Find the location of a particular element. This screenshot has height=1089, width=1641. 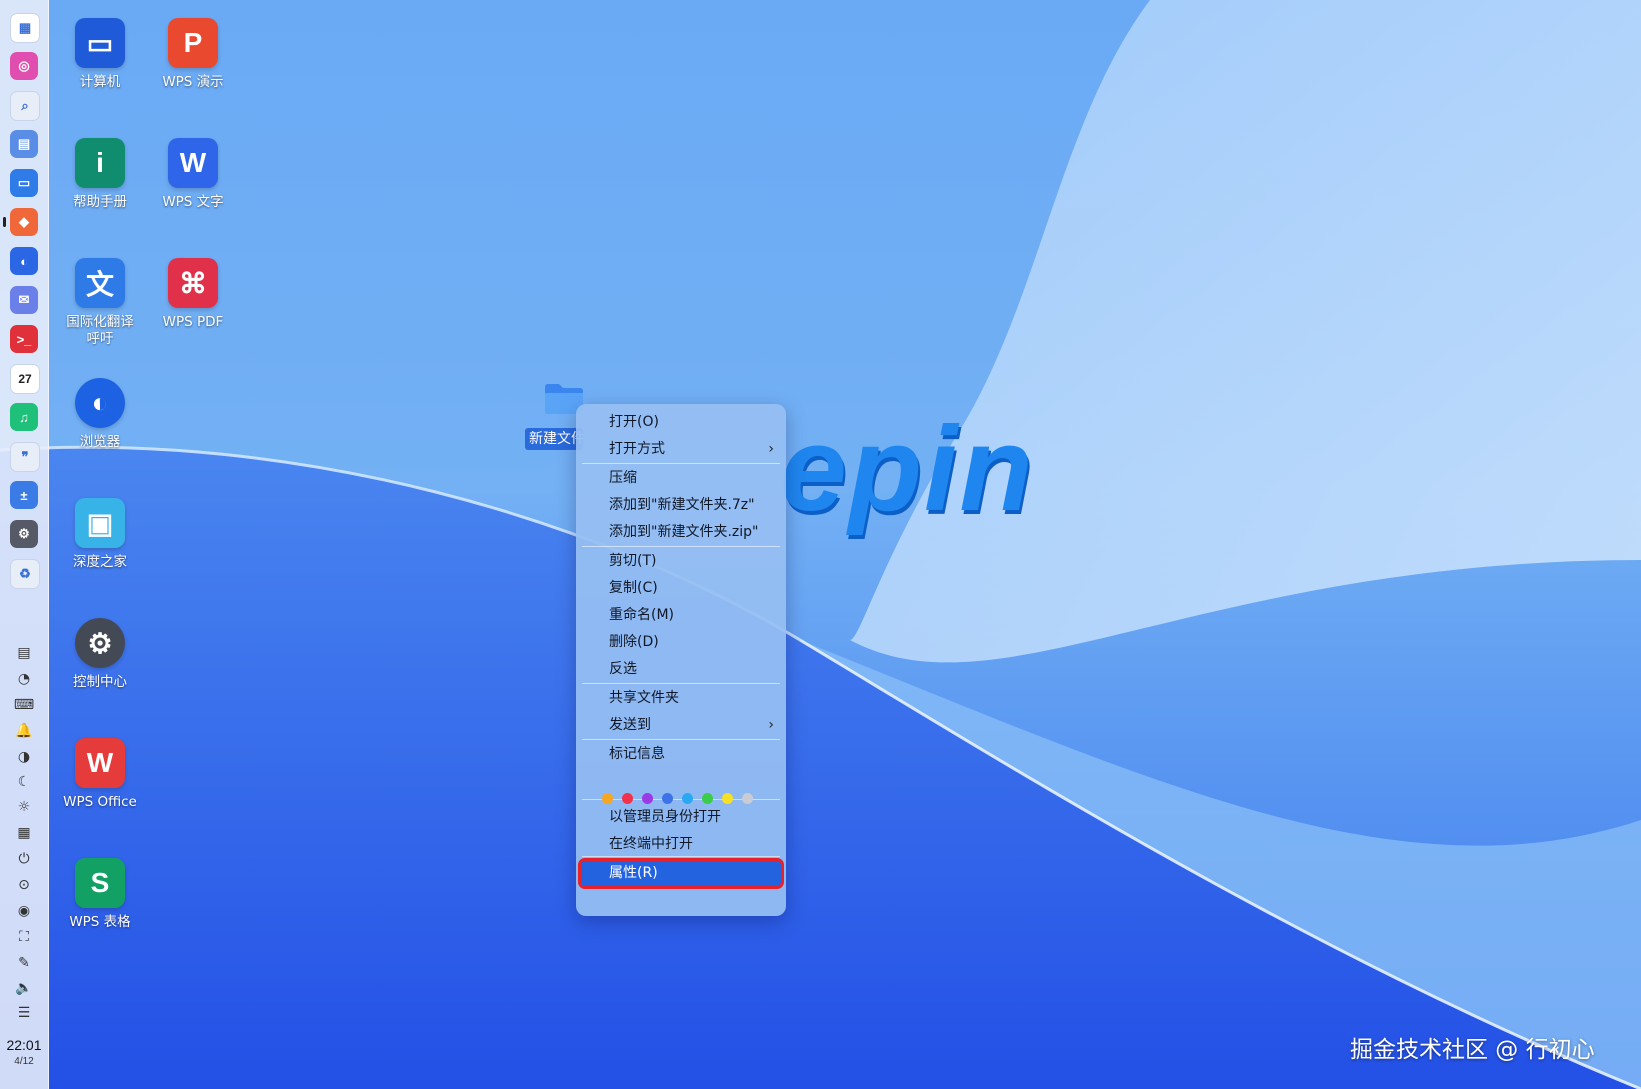

desktop-icon-wps-writer: W WPS 文字 is located at coordinates (193, 174).